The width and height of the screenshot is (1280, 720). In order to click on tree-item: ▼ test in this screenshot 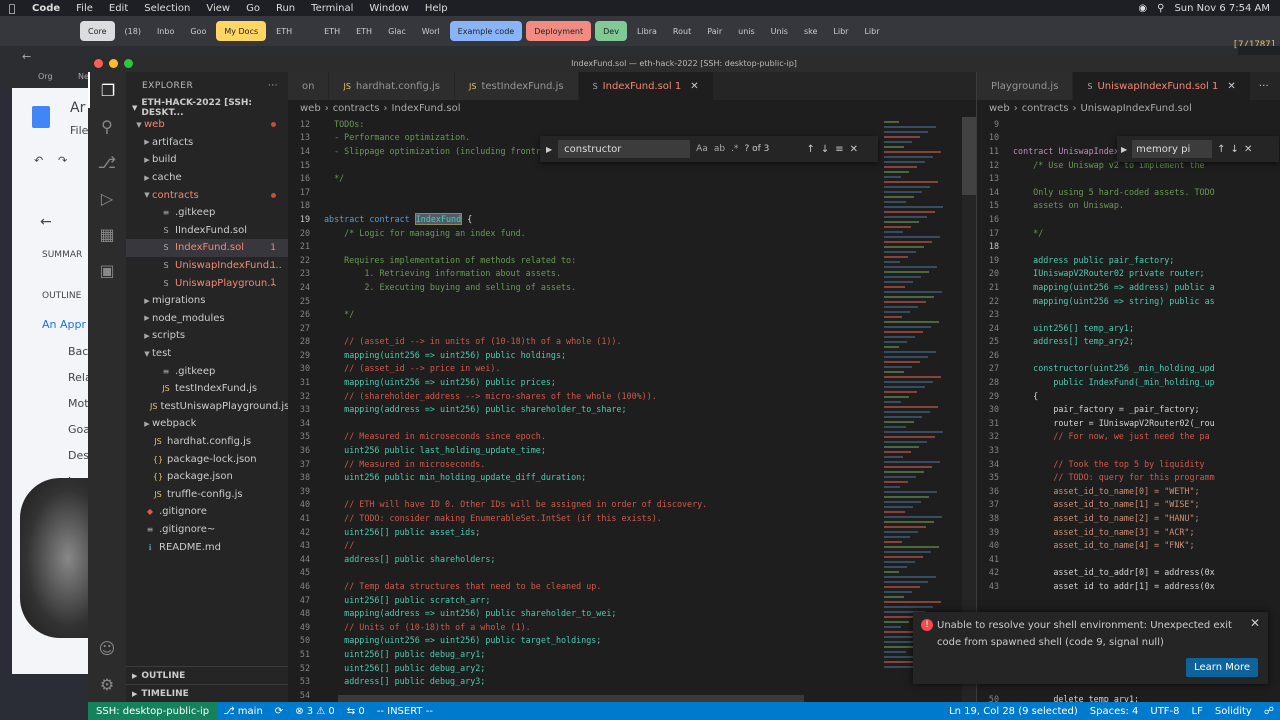, I will do `click(207, 354)`.